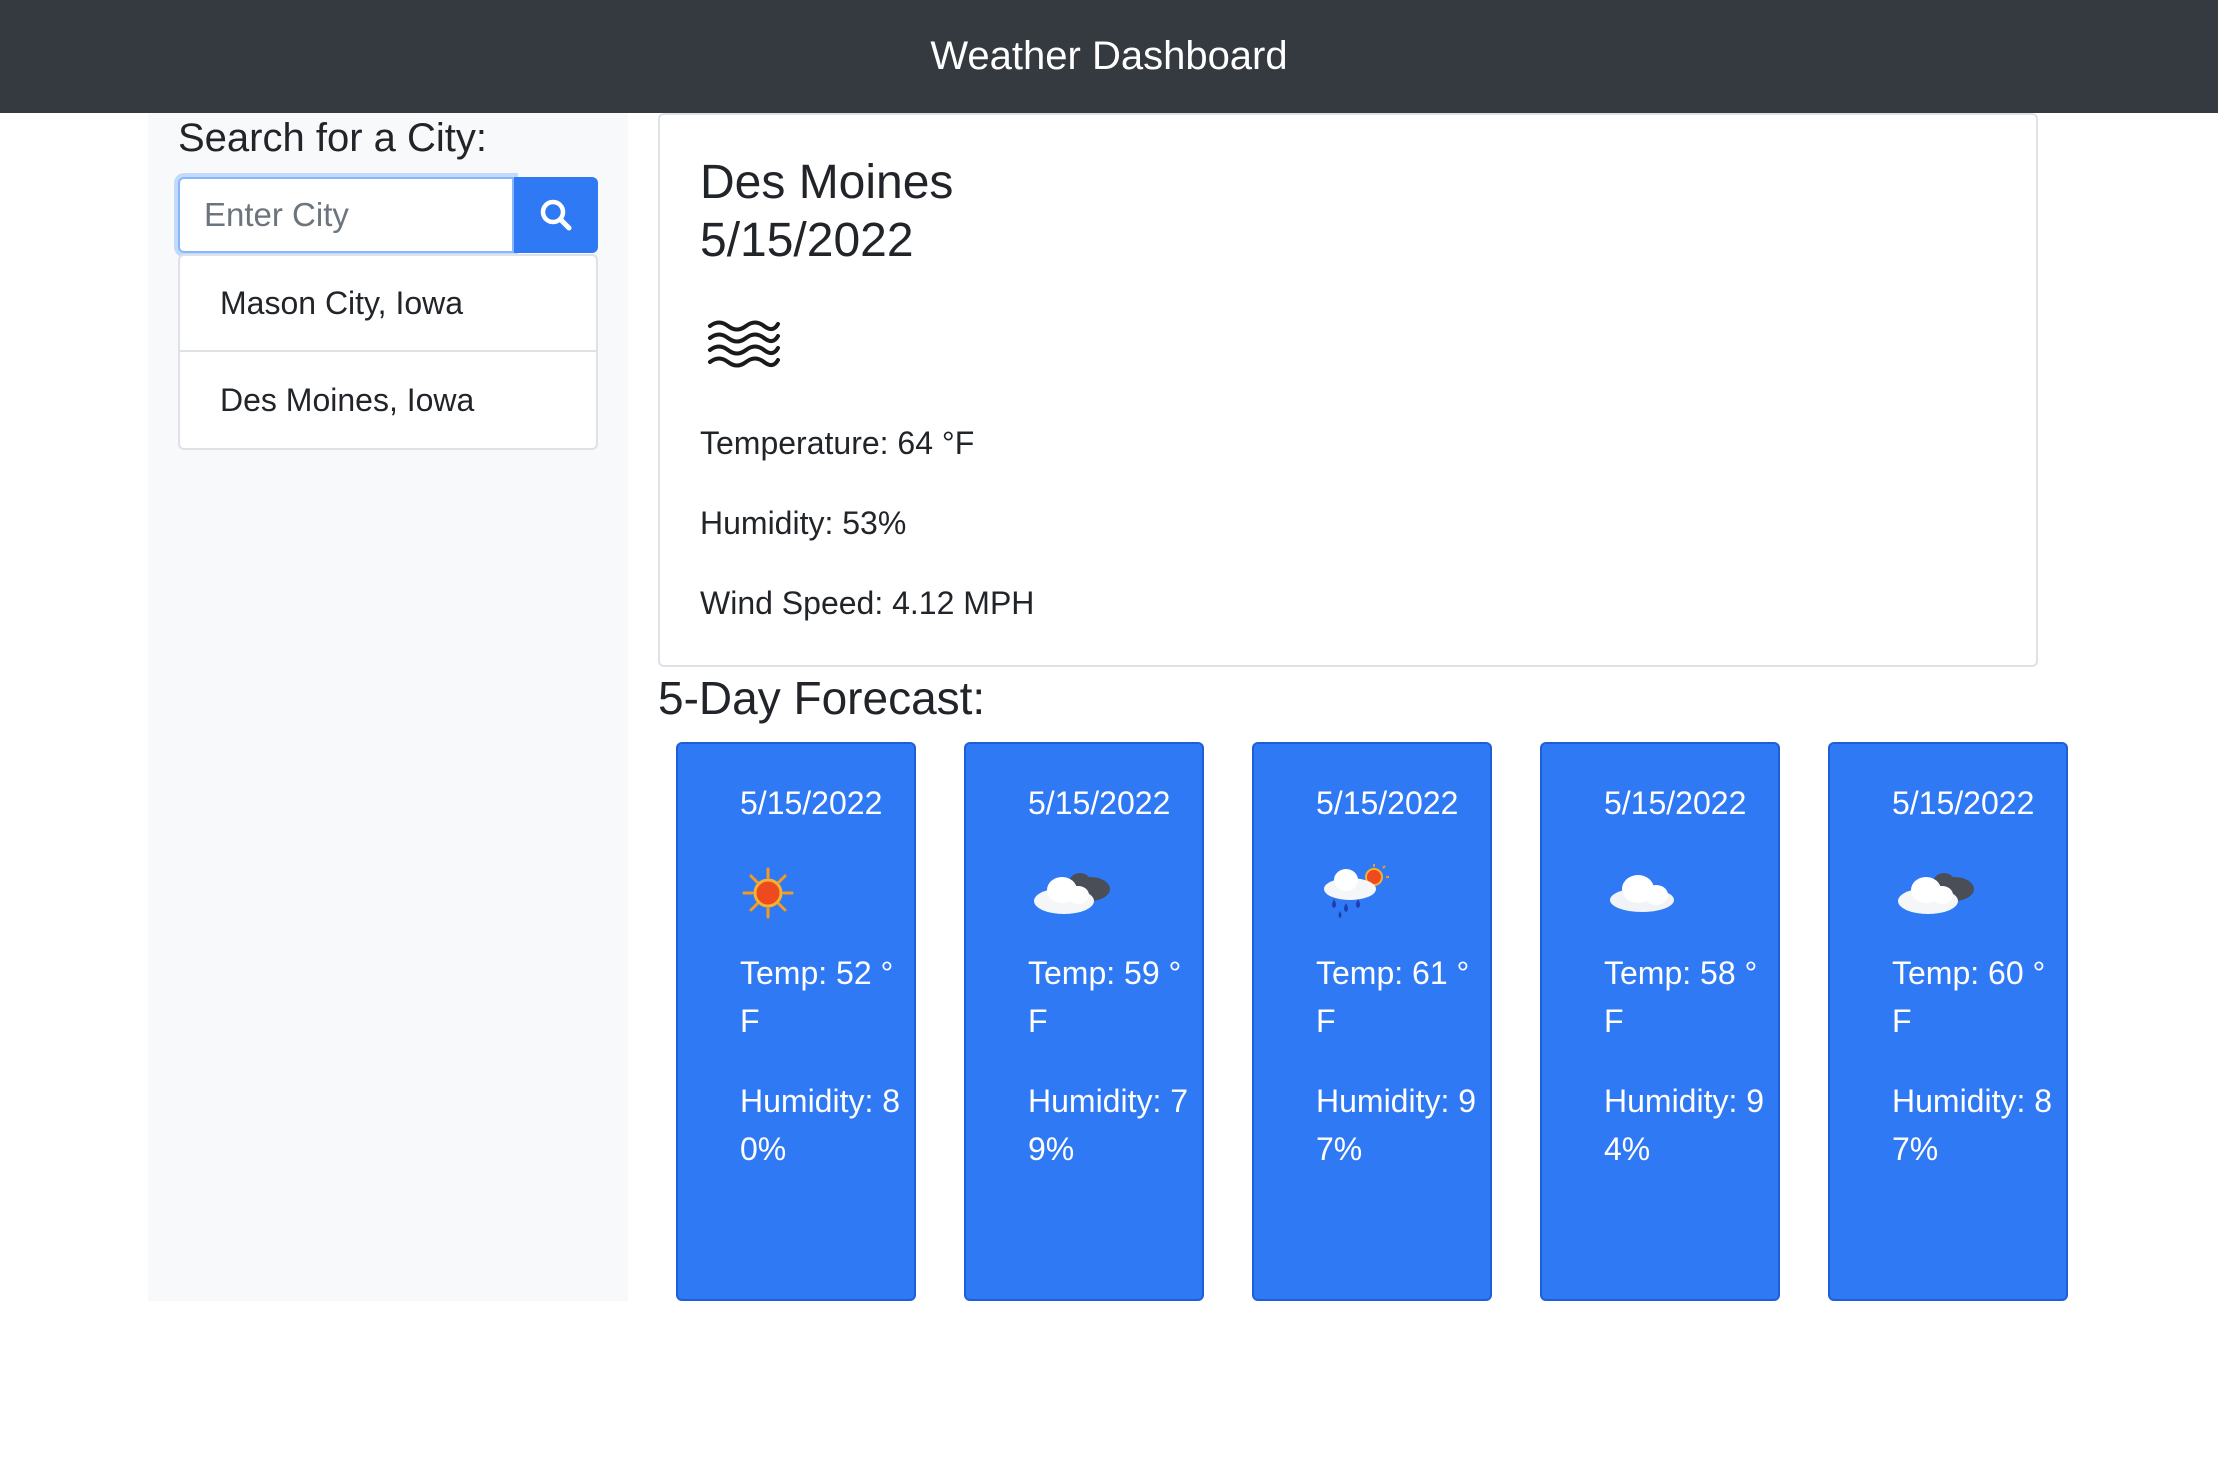  What do you see at coordinates (837, 443) in the screenshot?
I see `current-temperature: Temperature: 64 °F` at bounding box center [837, 443].